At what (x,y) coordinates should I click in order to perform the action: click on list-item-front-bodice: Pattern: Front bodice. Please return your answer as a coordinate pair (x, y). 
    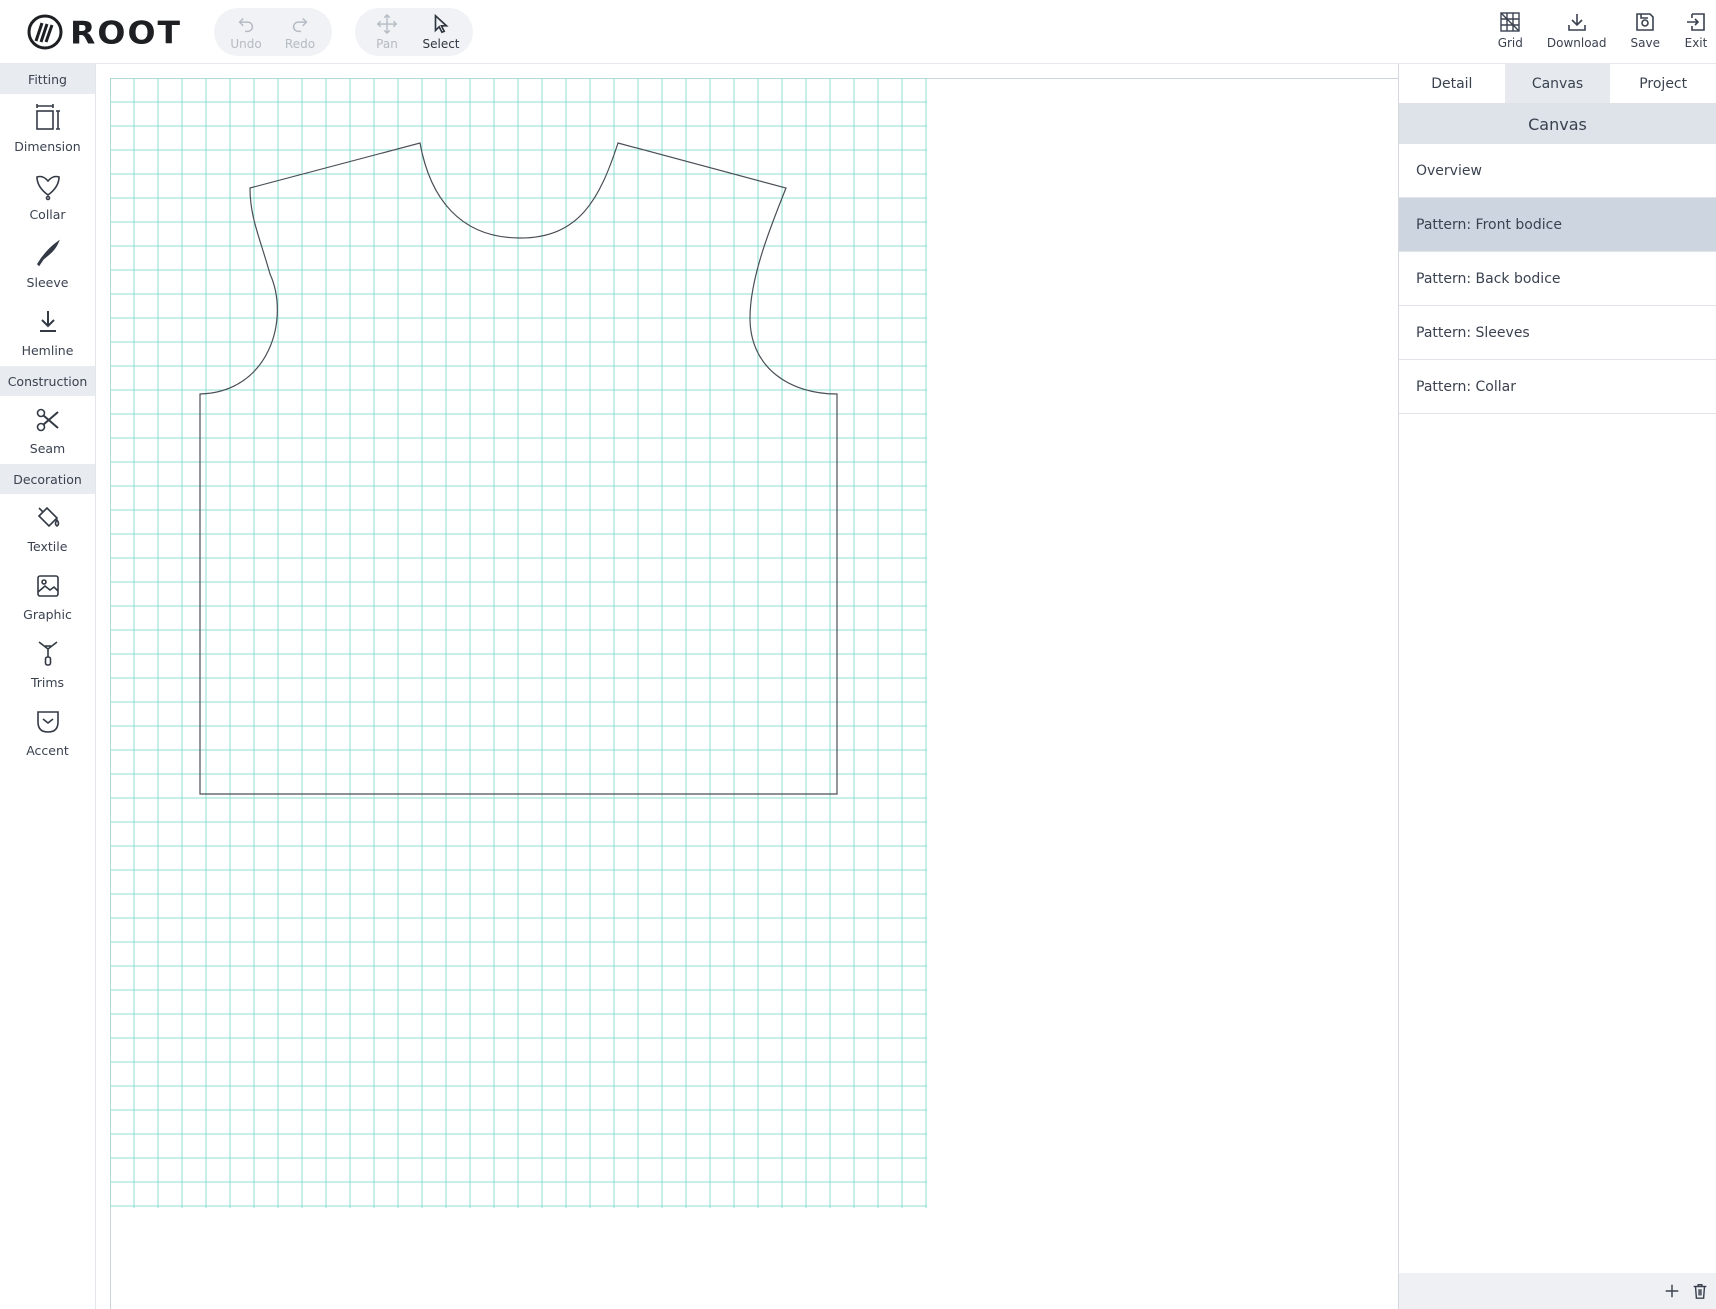
    Looking at the image, I should click on (1557, 225).